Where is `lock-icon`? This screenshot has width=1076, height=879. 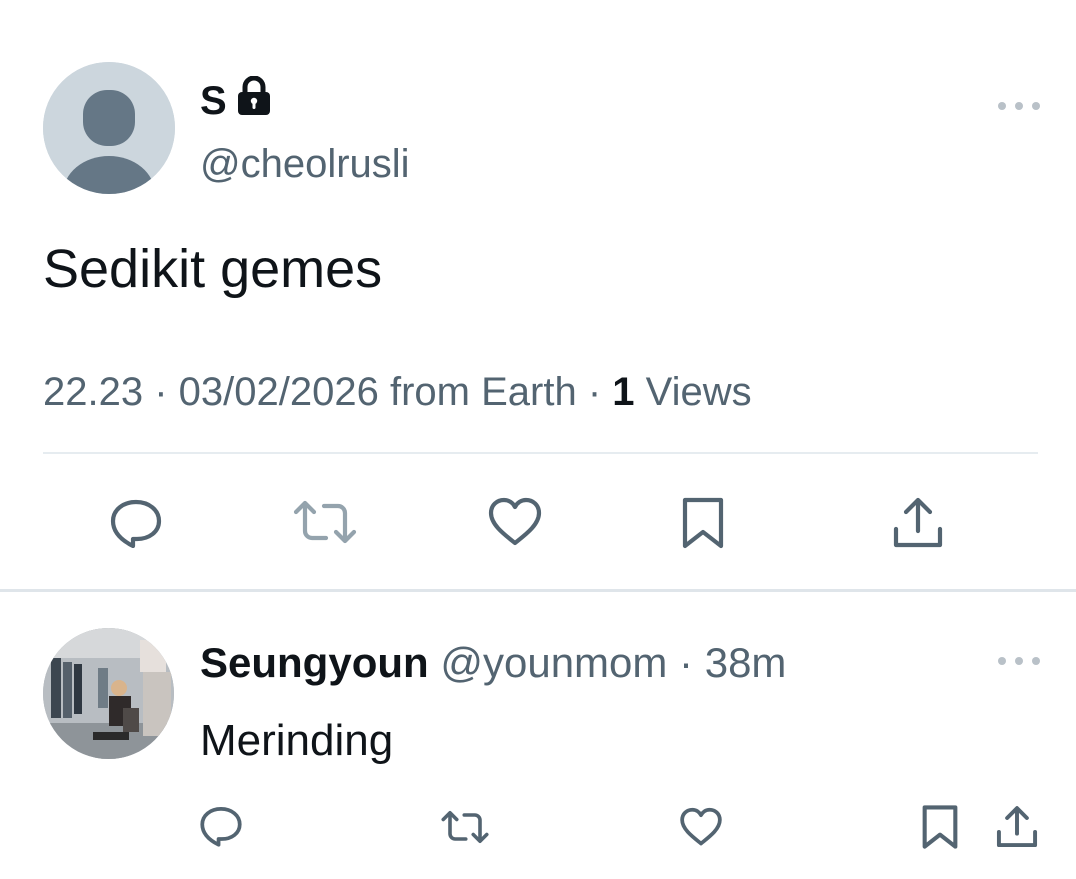
lock-icon is located at coordinates (254, 100).